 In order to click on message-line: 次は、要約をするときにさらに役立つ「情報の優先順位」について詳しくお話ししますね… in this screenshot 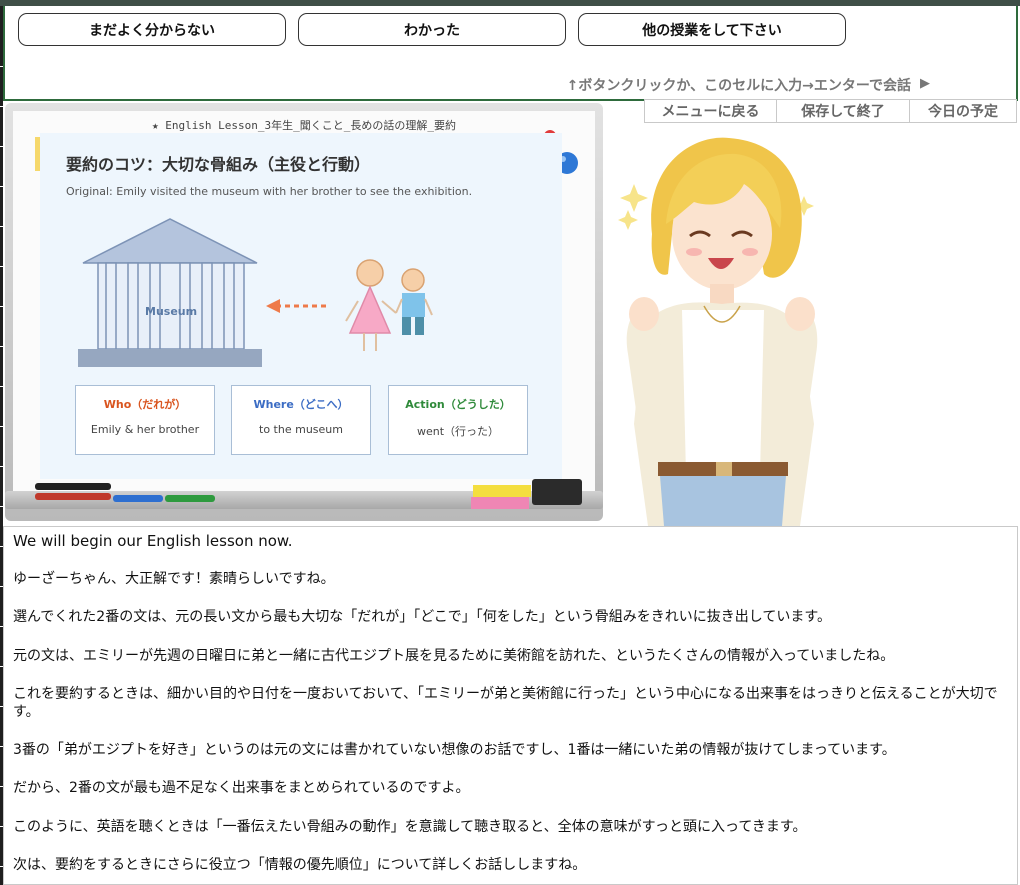, I will do `click(300, 865)`.